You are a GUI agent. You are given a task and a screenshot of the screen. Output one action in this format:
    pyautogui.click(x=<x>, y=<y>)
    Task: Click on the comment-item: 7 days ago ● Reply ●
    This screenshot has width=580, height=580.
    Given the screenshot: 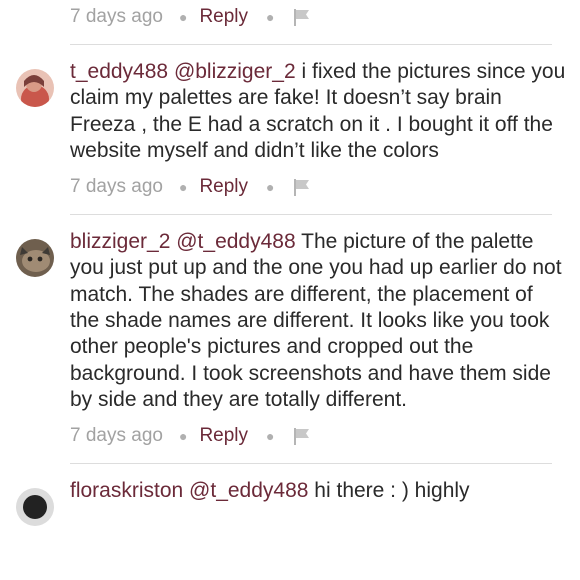 What is the action you would take?
    pyautogui.click(x=290, y=23)
    